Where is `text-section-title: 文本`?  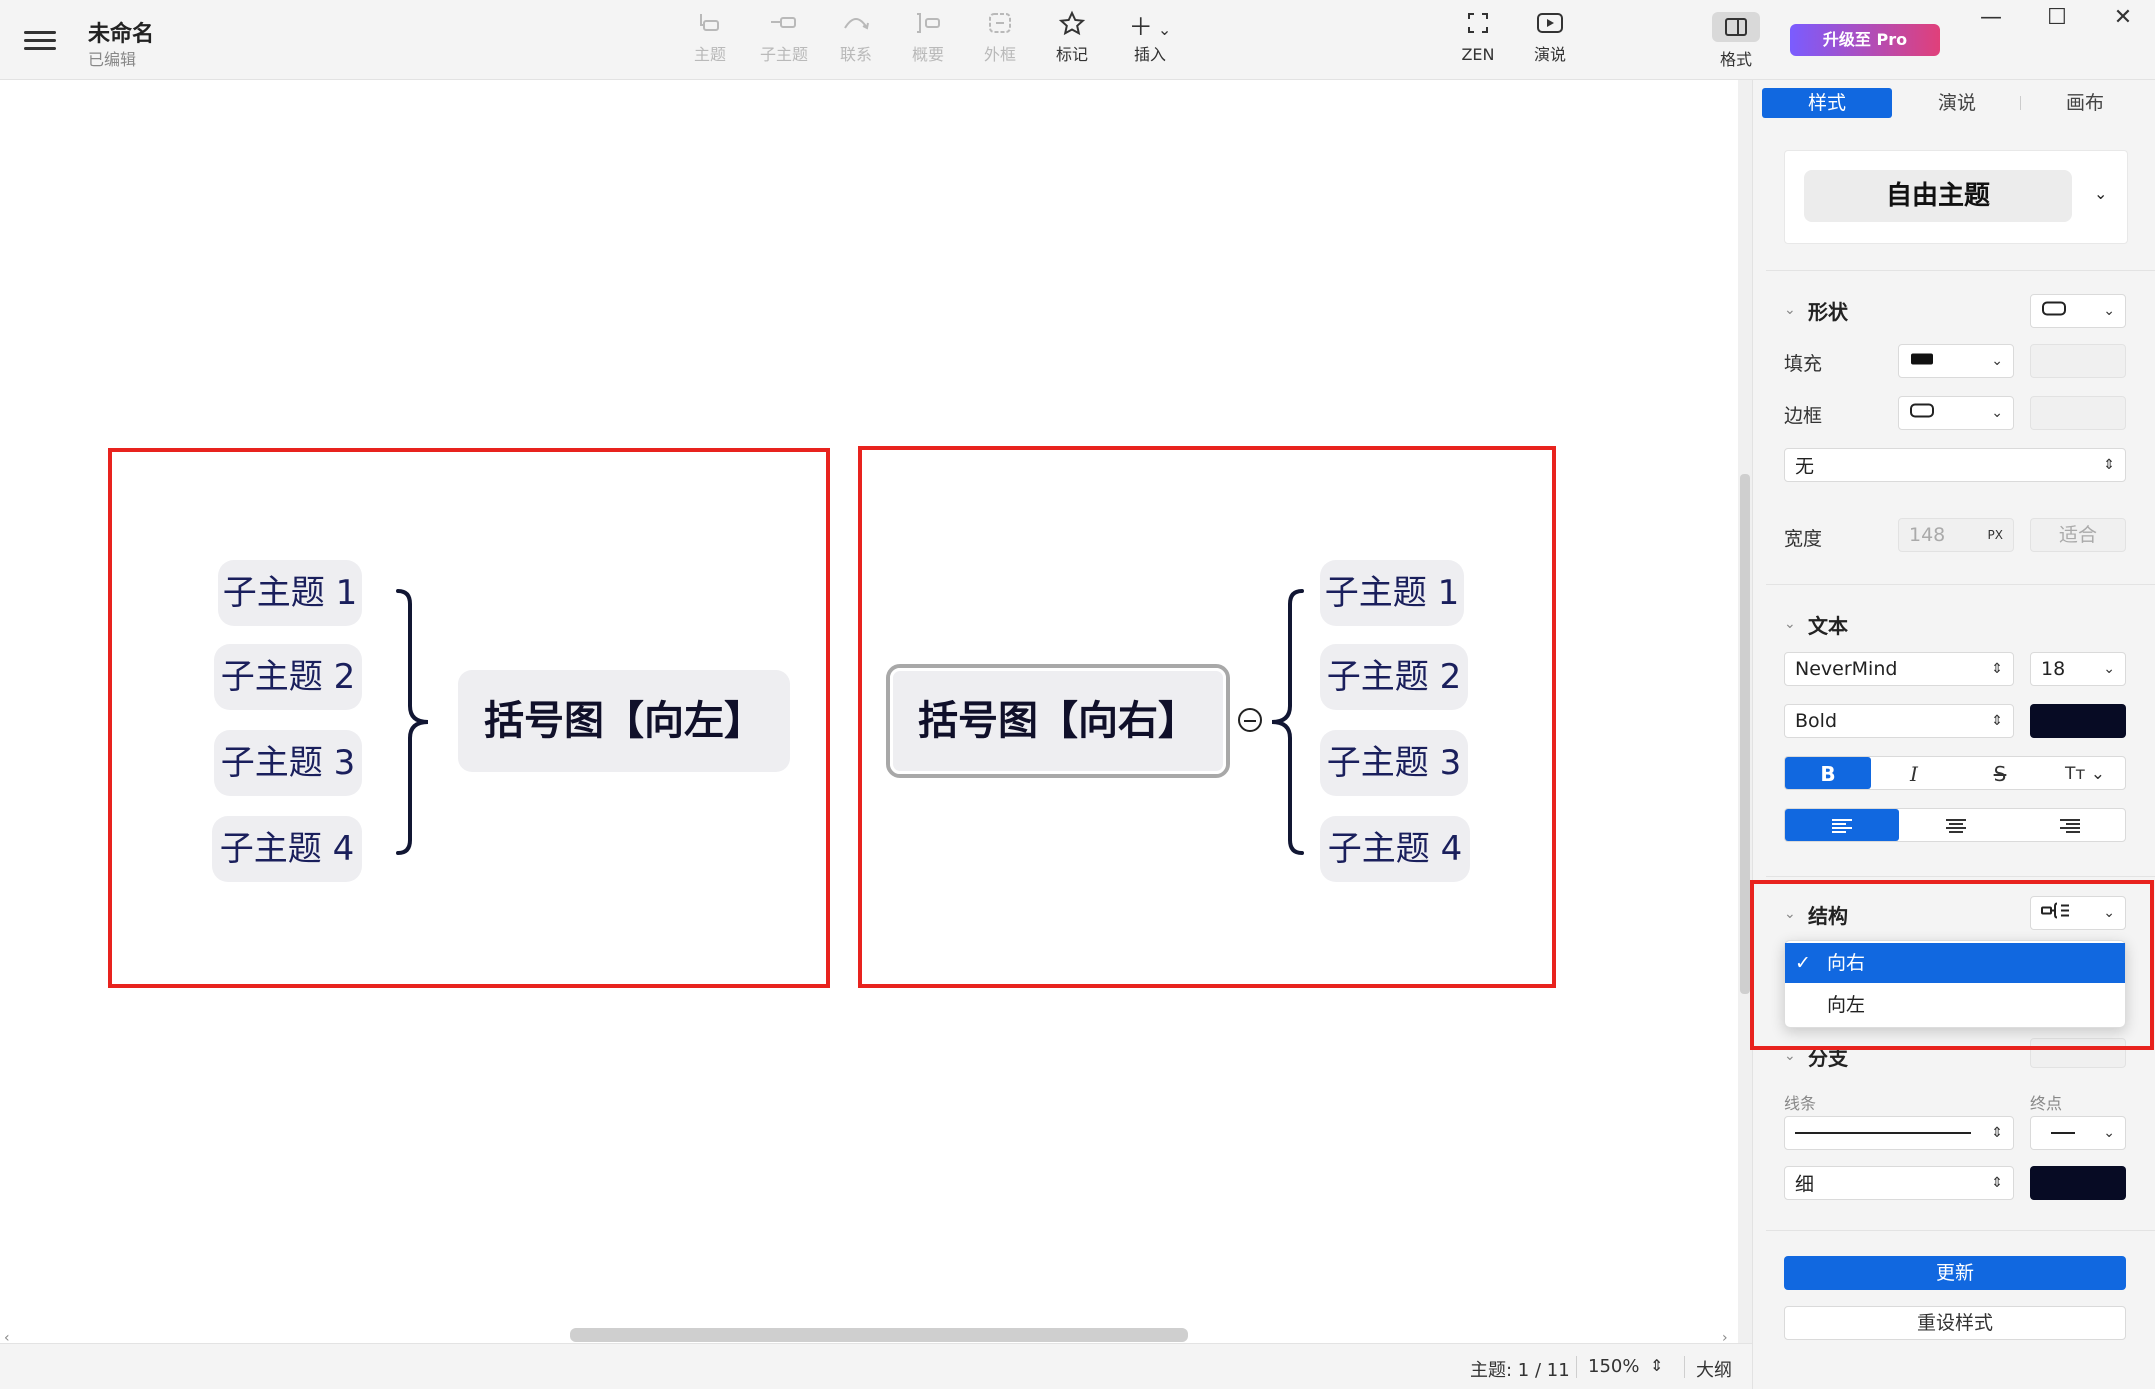 text-section-title: 文本 is located at coordinates (1828, 626).